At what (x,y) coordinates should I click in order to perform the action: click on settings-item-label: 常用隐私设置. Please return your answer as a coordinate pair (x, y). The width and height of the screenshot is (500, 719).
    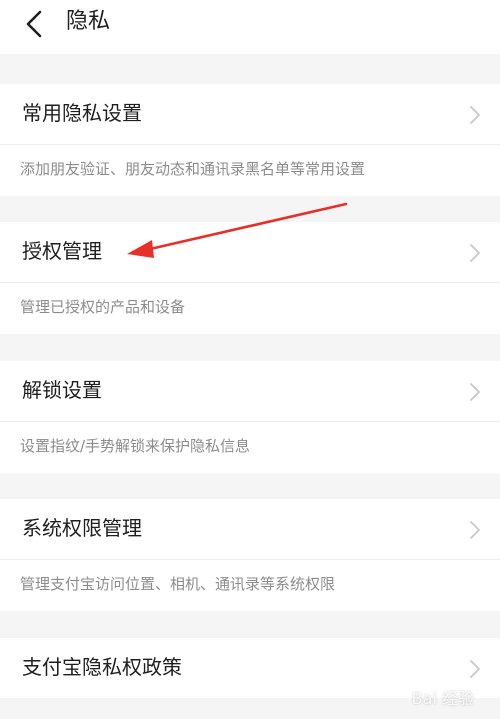
    Looking at the image, I should click on (82, 113).